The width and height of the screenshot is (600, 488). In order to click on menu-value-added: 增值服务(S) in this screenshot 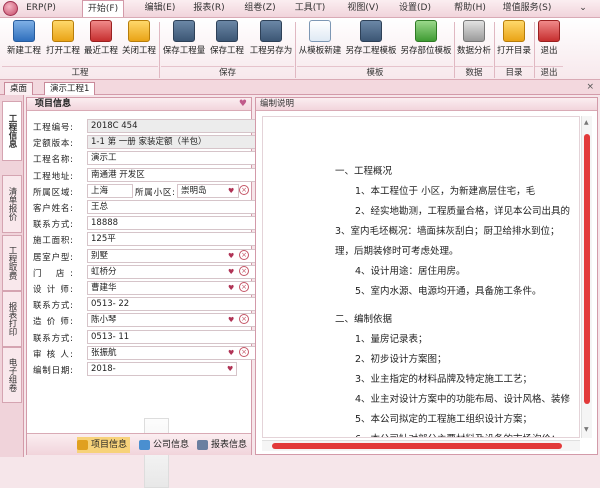, I will do `click(527, 8)`.